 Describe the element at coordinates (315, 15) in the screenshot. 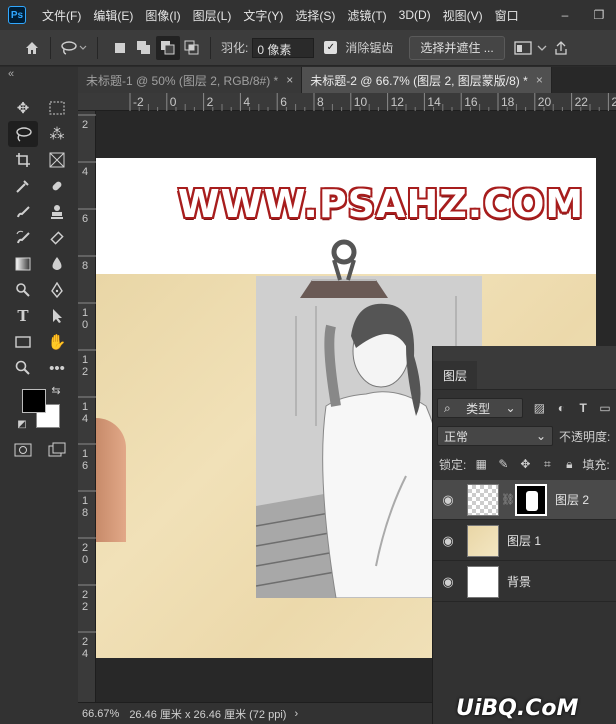

I see `menu-select: 选择(S)` at that location.